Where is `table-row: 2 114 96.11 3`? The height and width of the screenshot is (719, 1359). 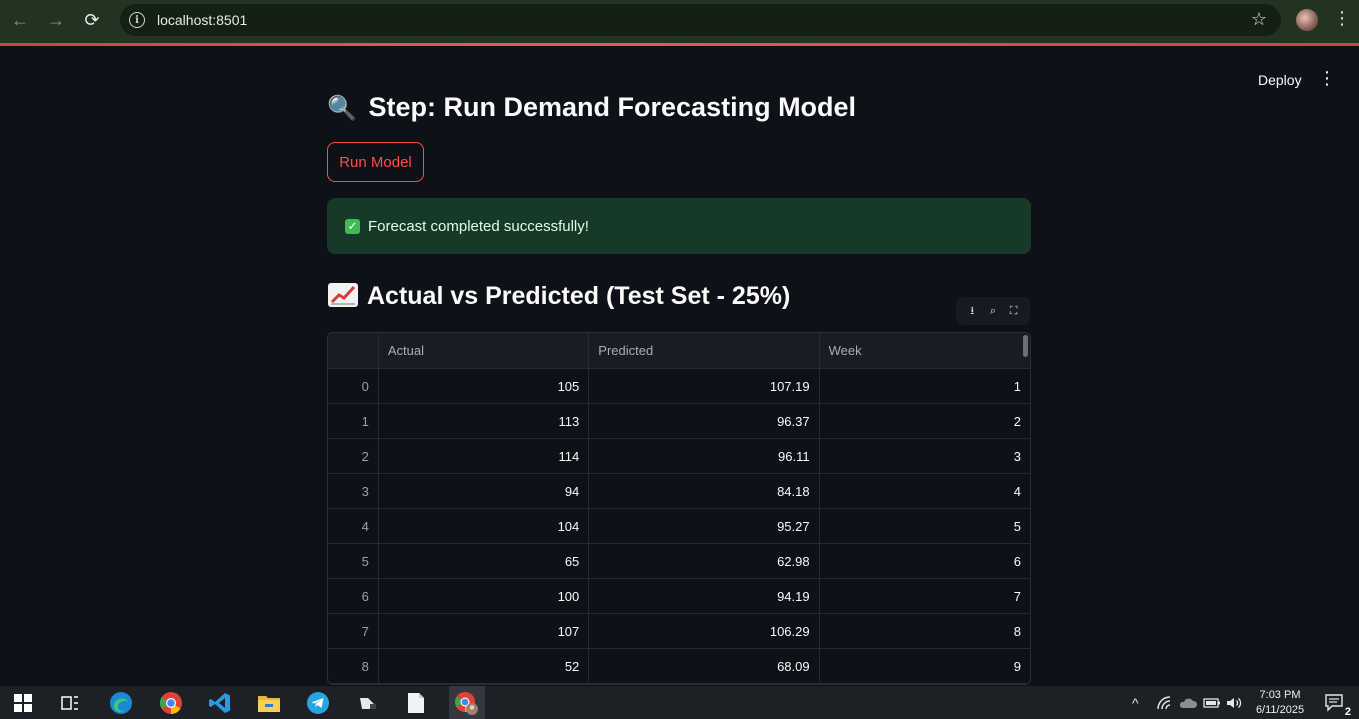
table-row: 2 114 96.11 3 is located at coordinates (679, 456).